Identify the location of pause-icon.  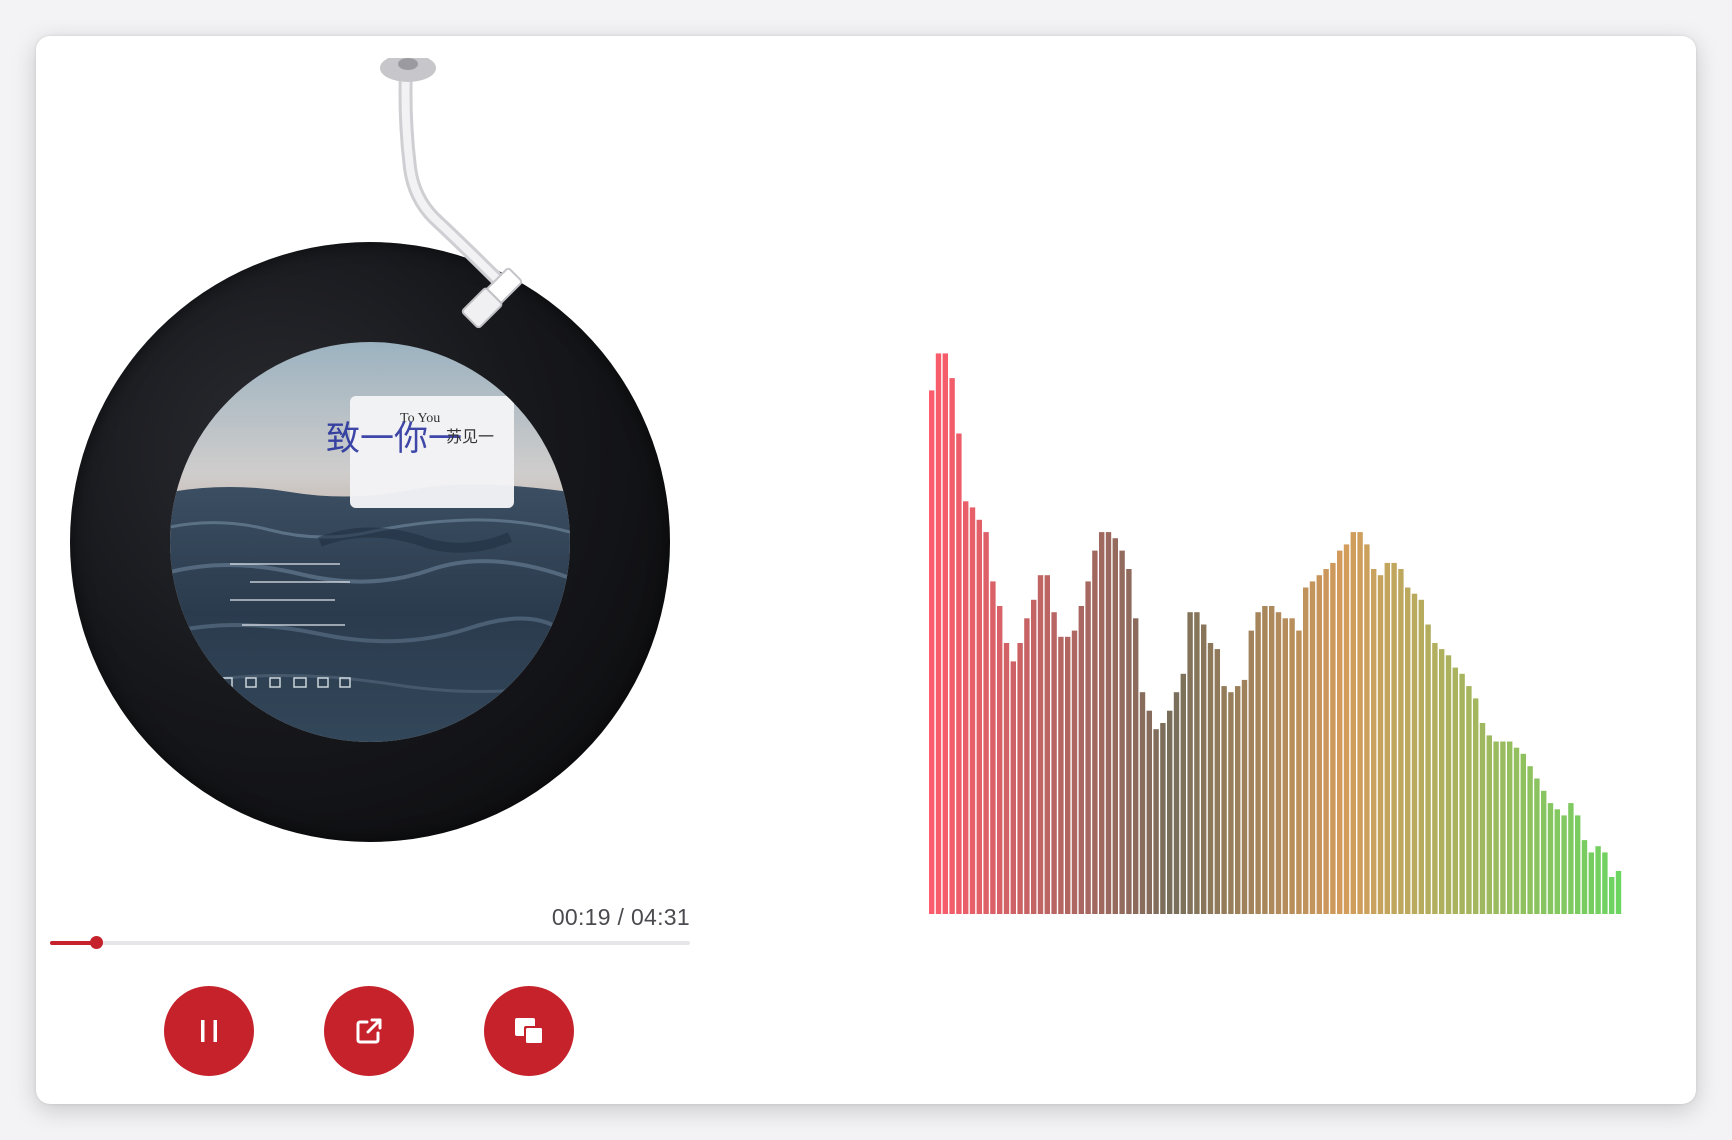
(209, 1031).